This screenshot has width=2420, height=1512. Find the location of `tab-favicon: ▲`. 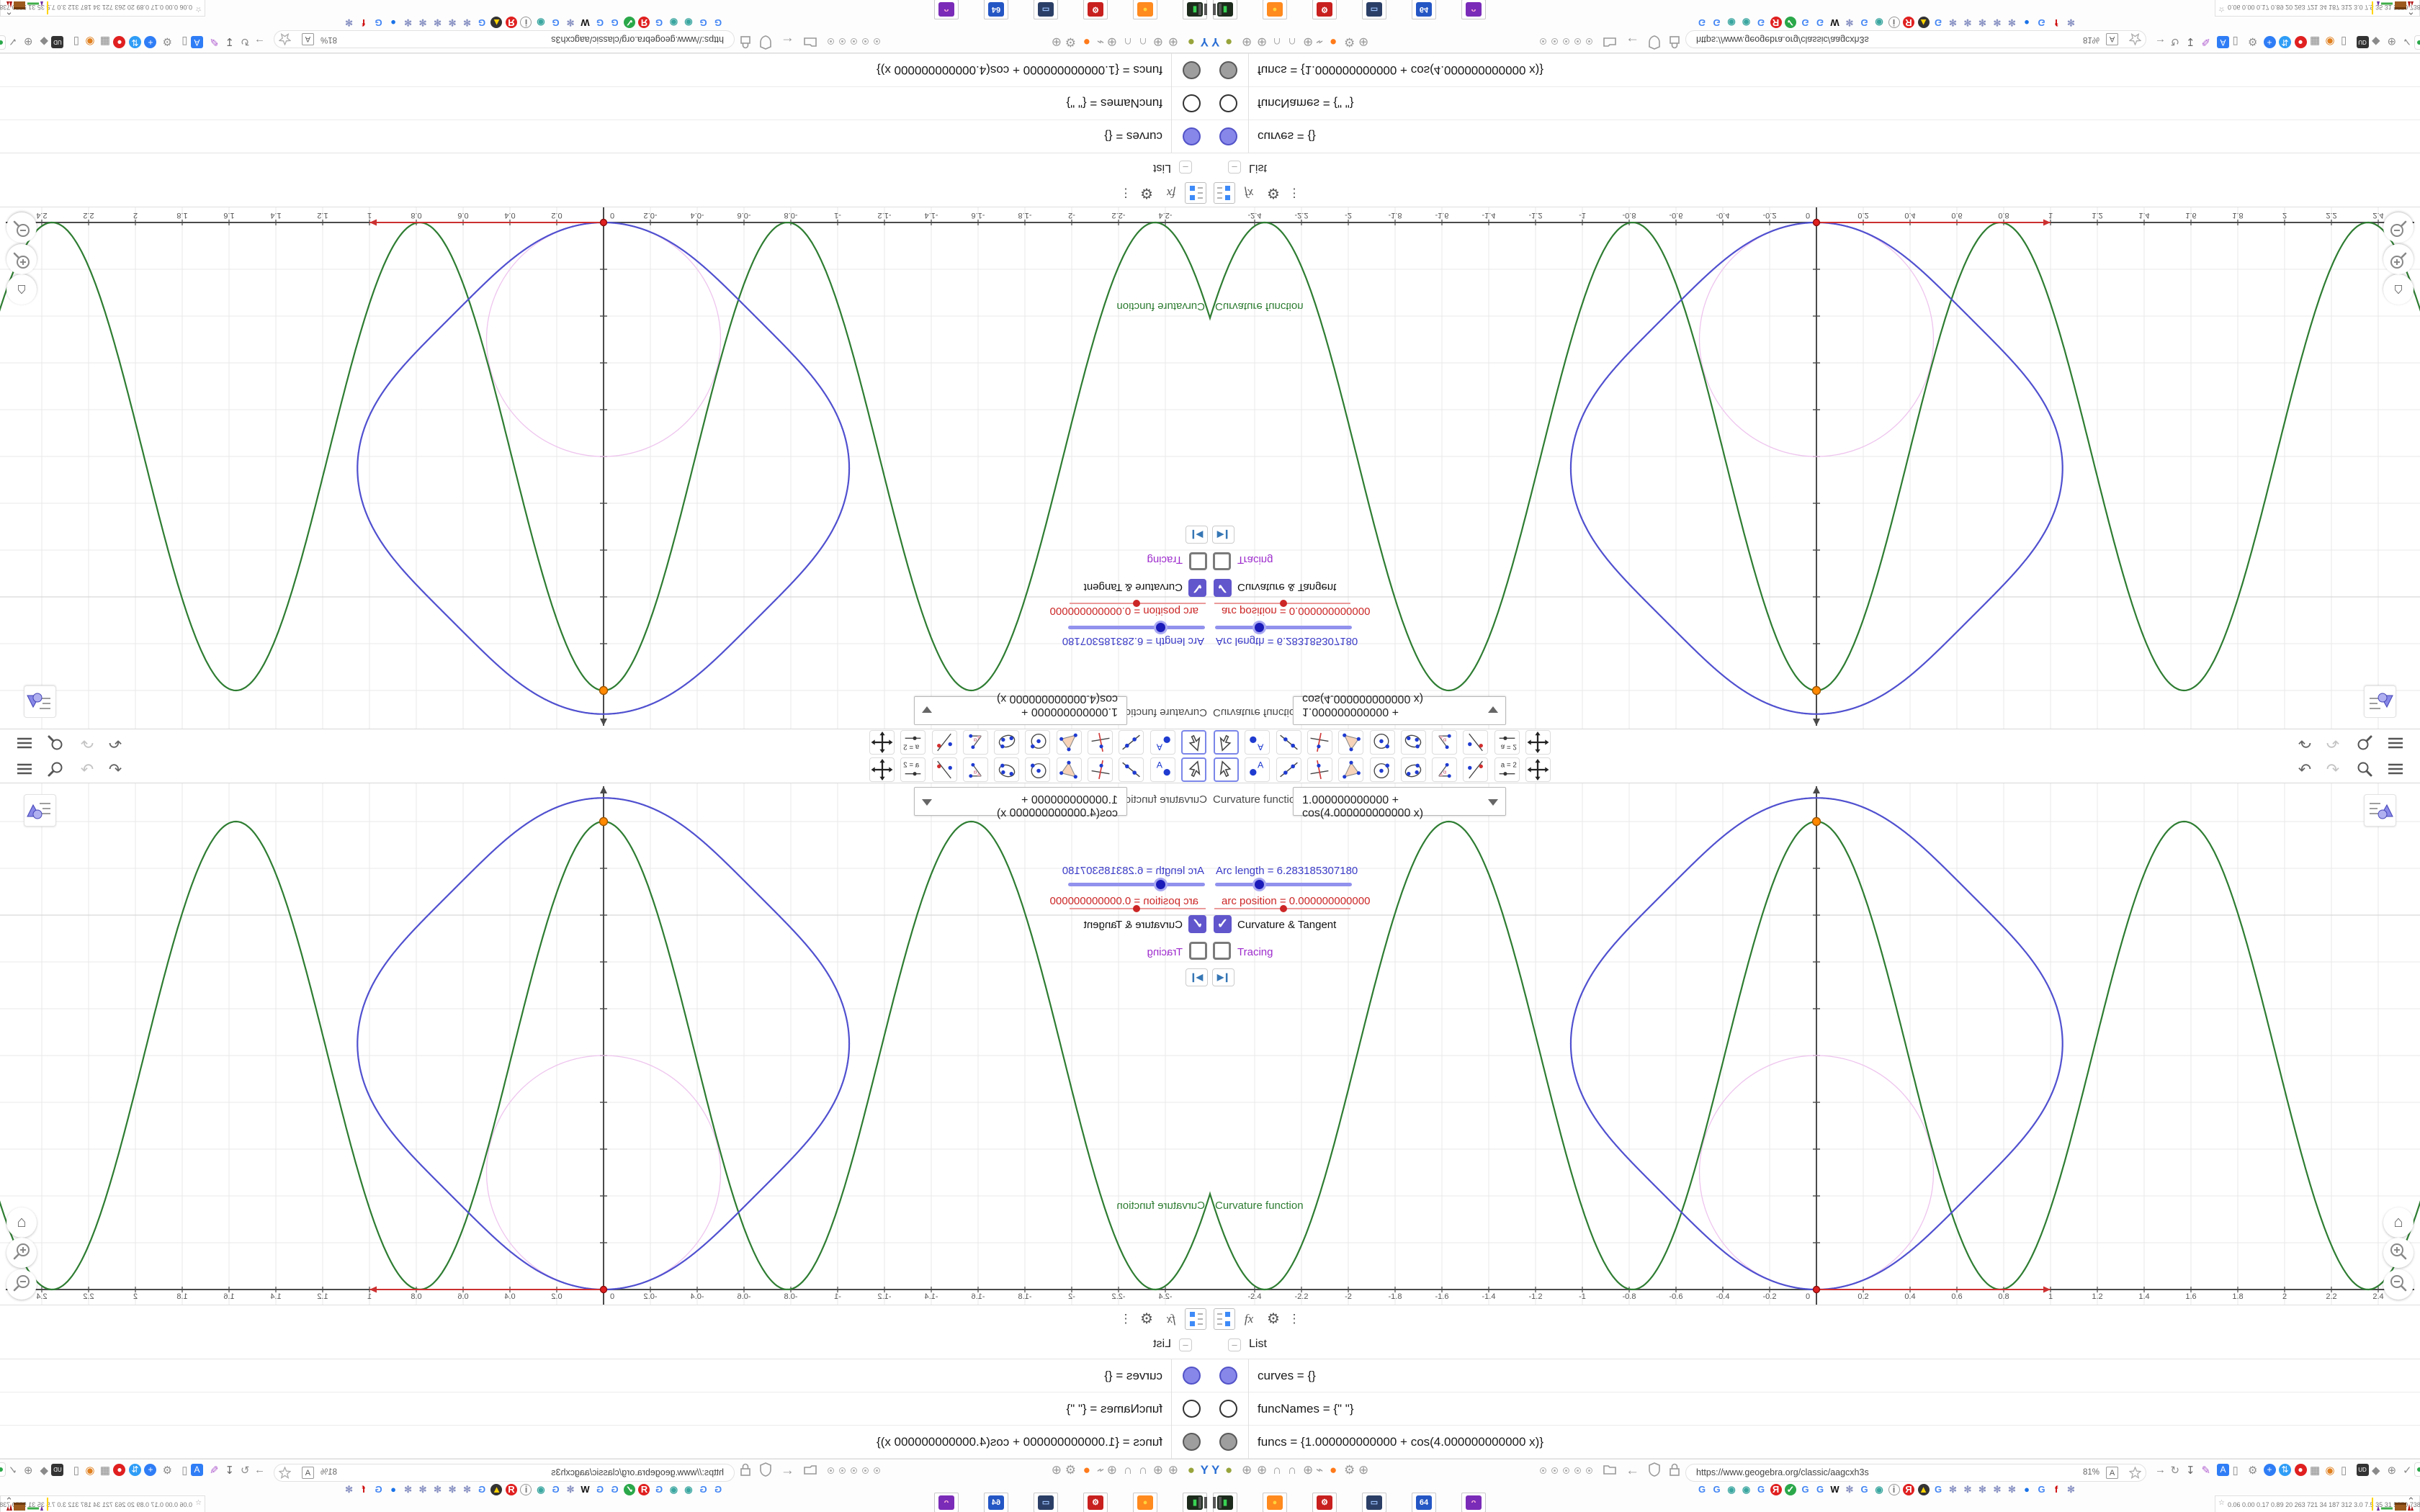

tab-favicon: ▲ is located at coordinates (496, 1489).